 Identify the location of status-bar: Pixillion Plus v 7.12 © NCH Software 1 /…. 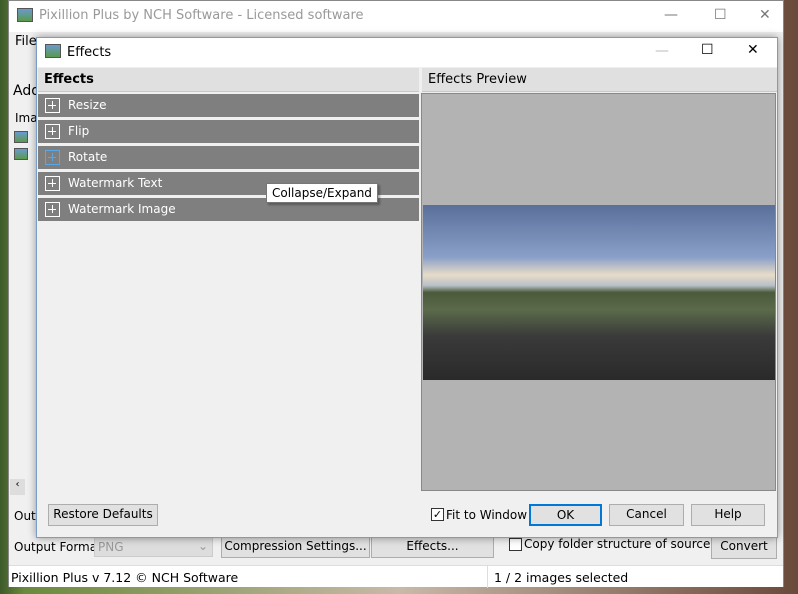
(396, 576).